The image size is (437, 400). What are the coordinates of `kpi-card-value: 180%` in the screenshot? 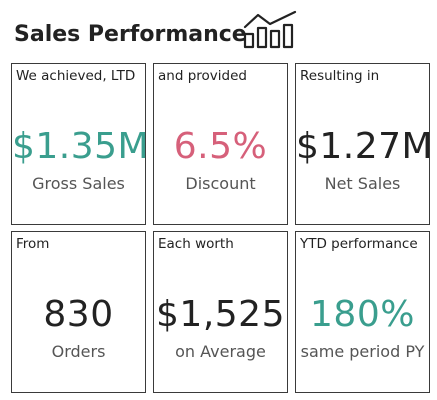 It's located at (362, 314).